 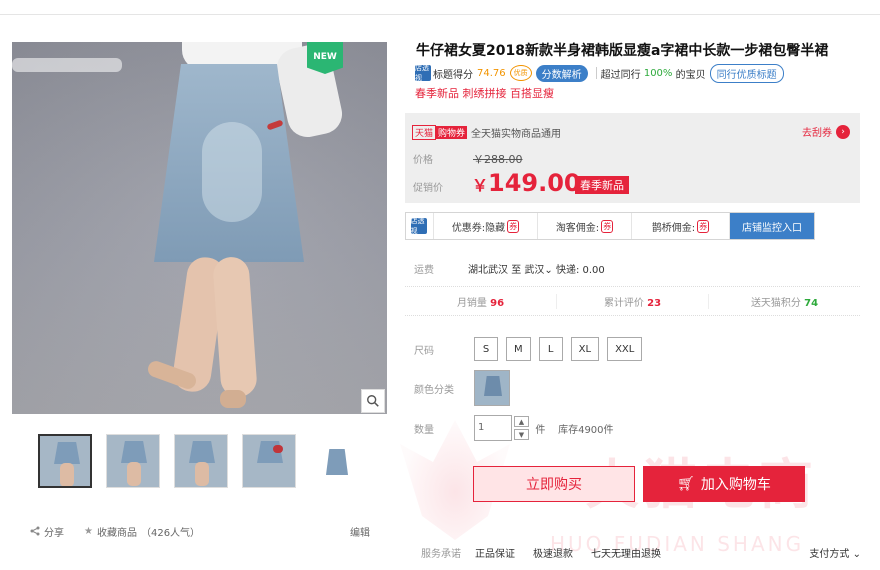 What do you see at coordinates (620, 75) in the screenshot?
I see `exceed-prefix: 超过同行` at bounding box center [620, 75].